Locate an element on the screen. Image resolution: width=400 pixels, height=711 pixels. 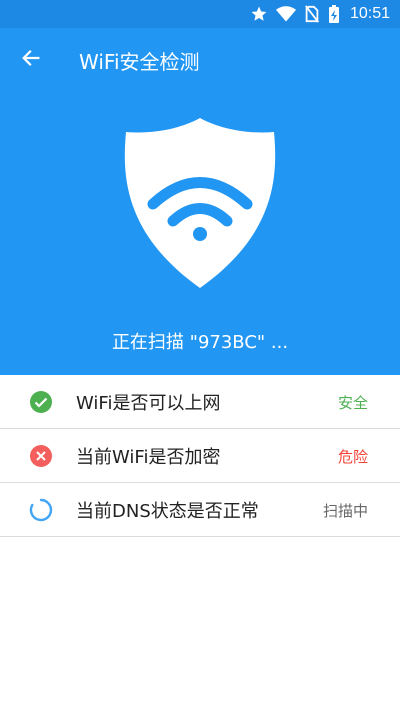
list-item: 当前DNS状态是否正常 扫描中 is located at coordinates (200, 510).